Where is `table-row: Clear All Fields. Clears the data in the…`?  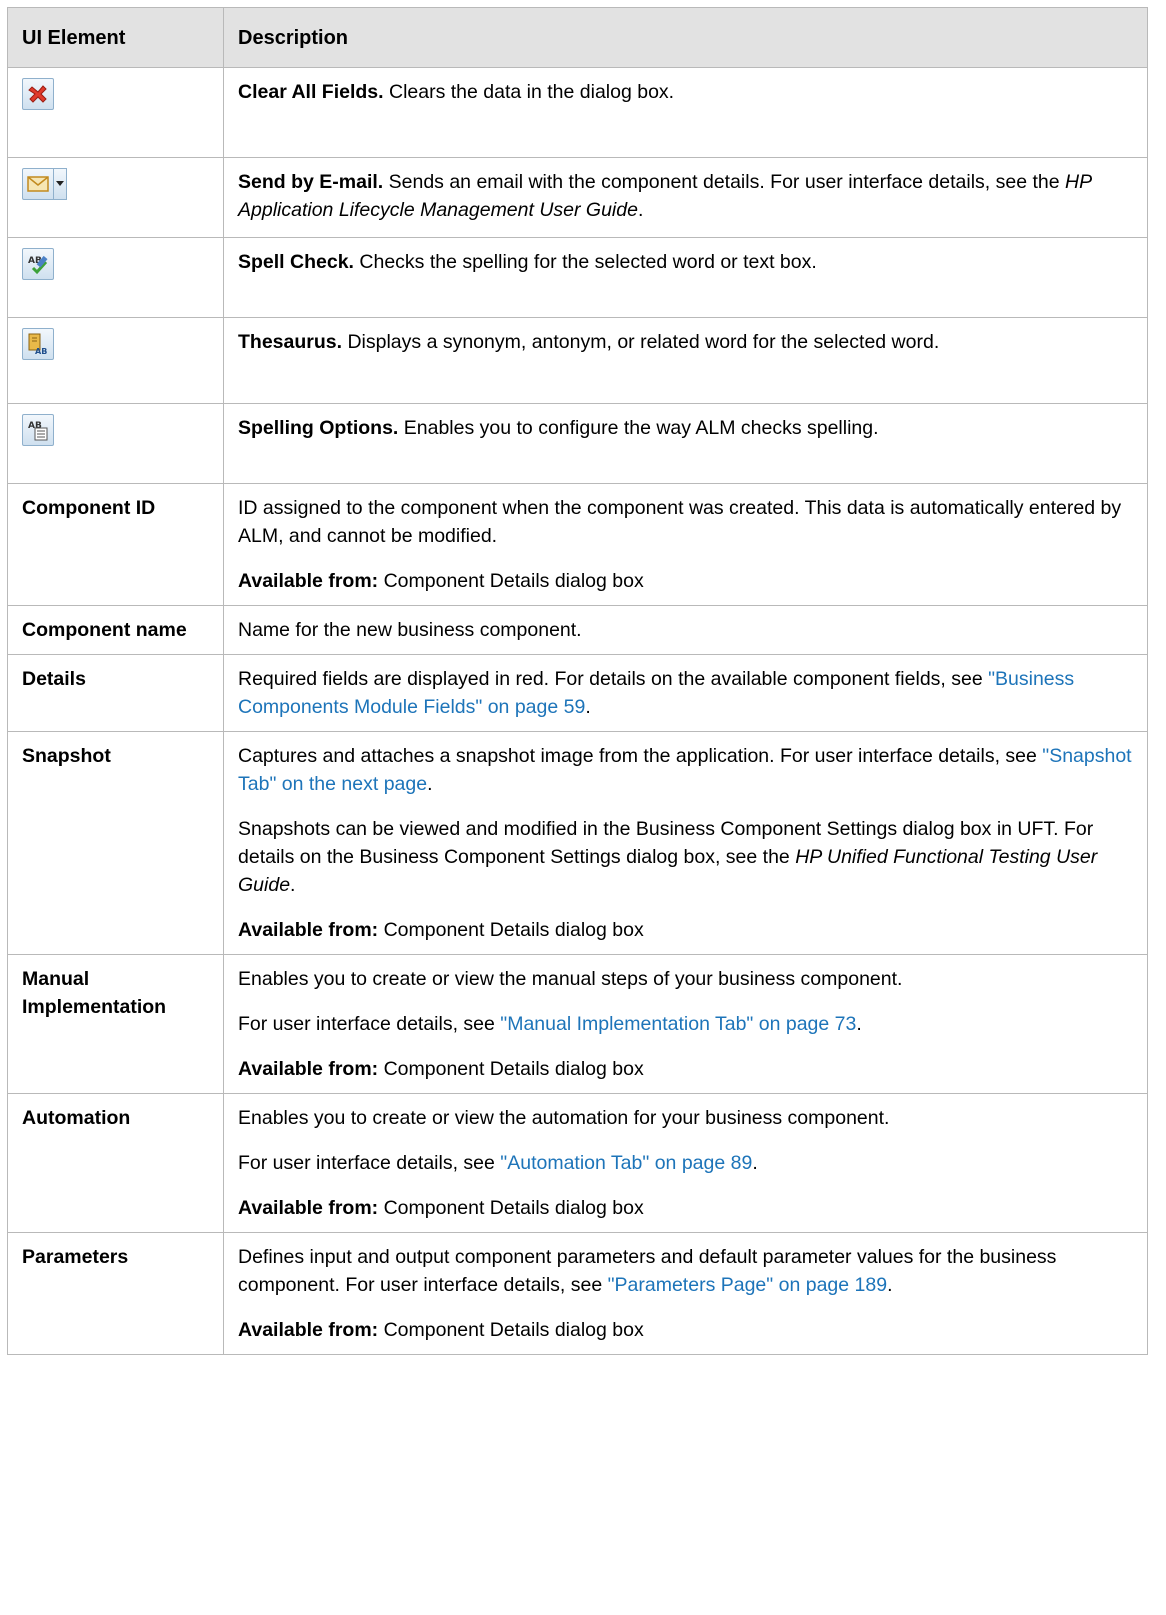
table-row: Clear All Fields. Clears the data in the… is located at coordinates (577, 112).